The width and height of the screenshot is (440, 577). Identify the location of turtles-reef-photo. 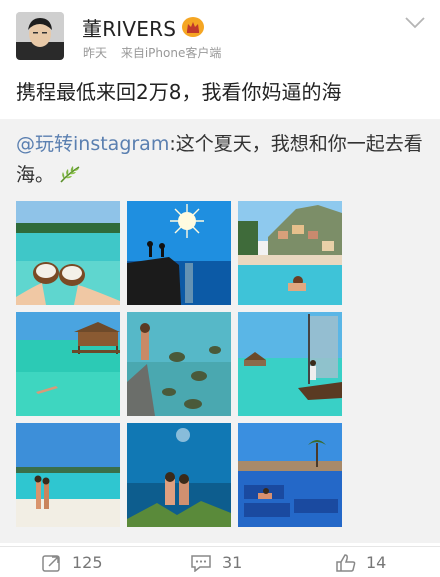
(179, 364).